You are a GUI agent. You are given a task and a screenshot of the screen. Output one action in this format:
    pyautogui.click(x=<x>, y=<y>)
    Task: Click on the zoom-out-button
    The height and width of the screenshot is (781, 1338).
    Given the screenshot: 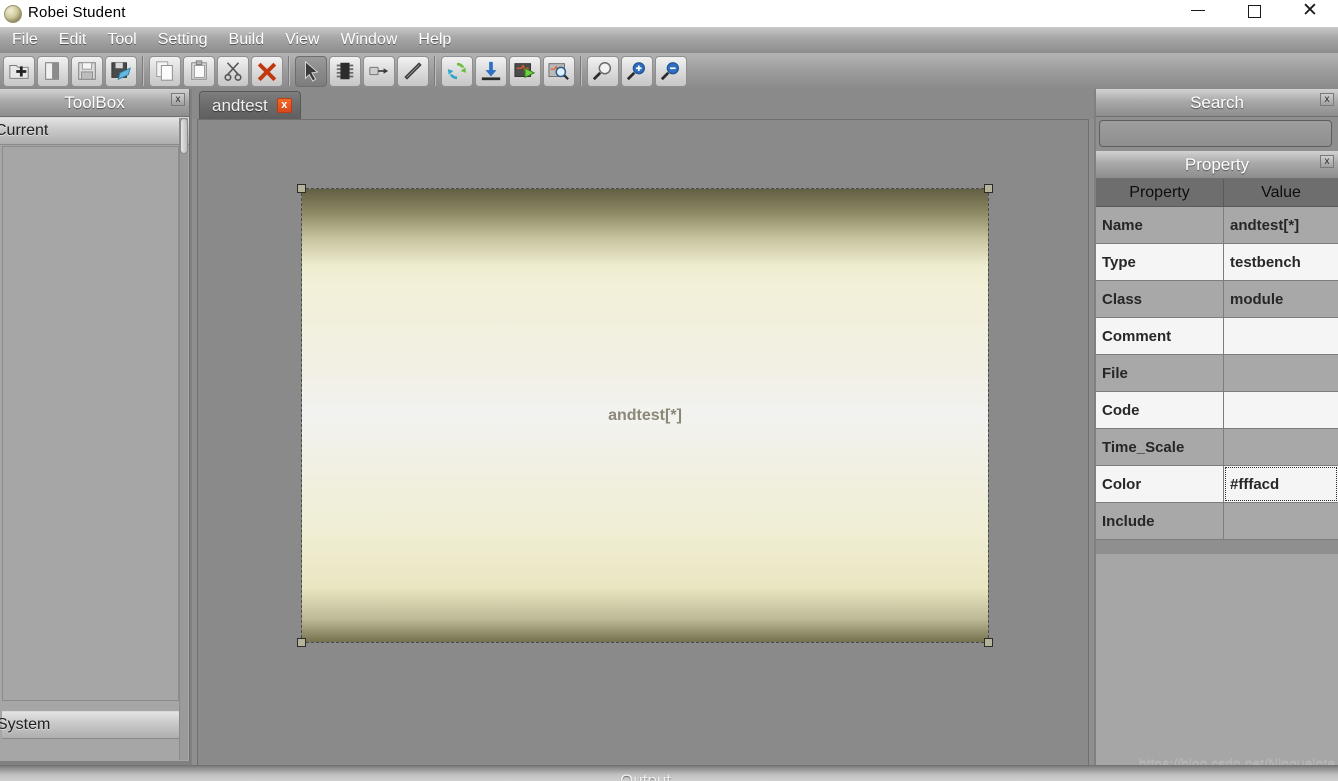 What is the action you would take?
    pyautogui.click(x=671, y=71)
    